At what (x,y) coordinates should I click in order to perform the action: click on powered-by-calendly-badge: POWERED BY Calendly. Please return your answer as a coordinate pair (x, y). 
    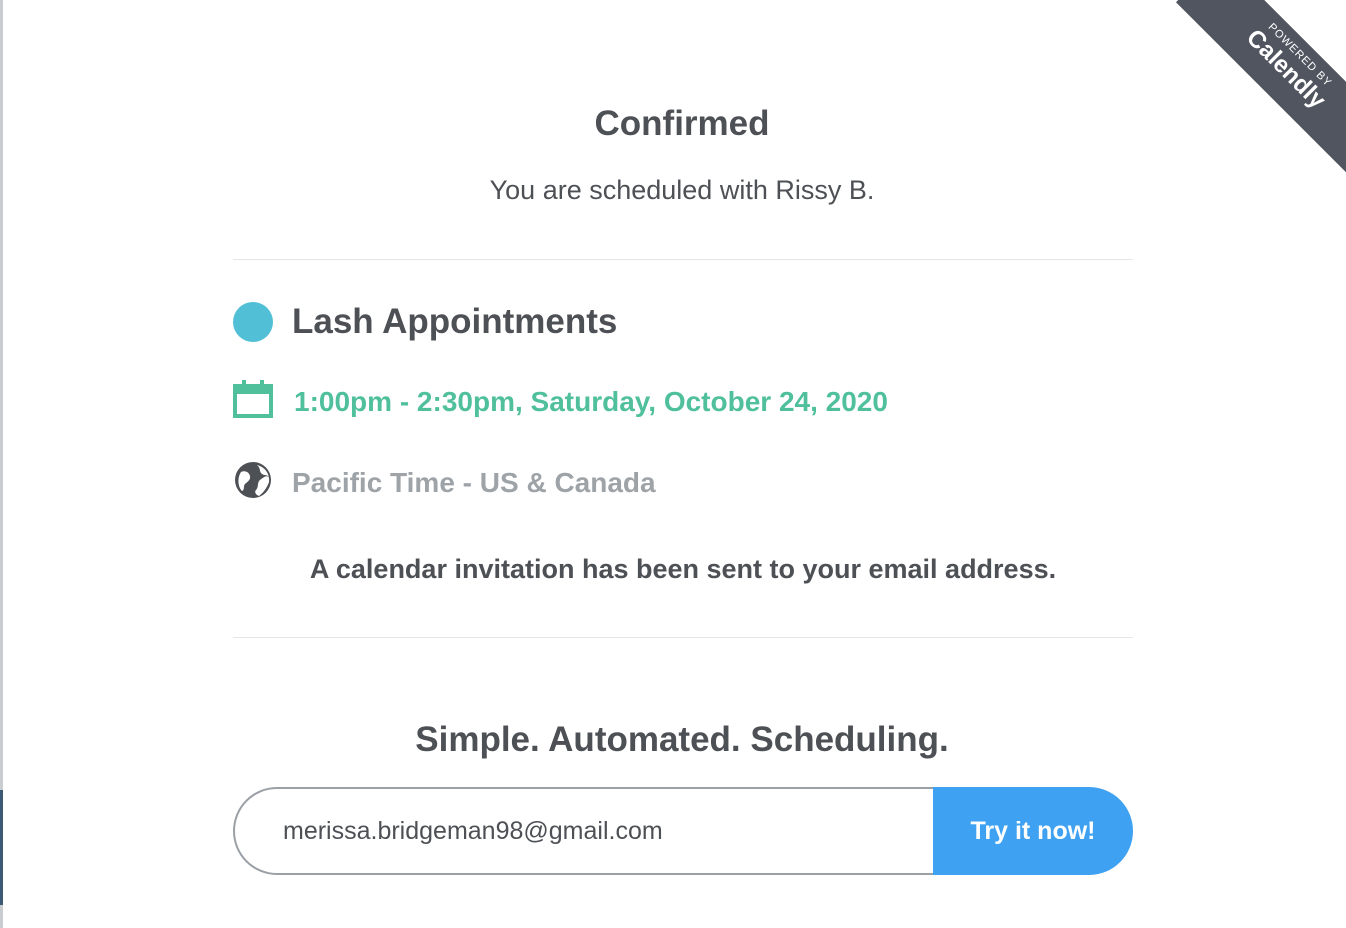
    Looking at the image, I should click on (1256, 90).